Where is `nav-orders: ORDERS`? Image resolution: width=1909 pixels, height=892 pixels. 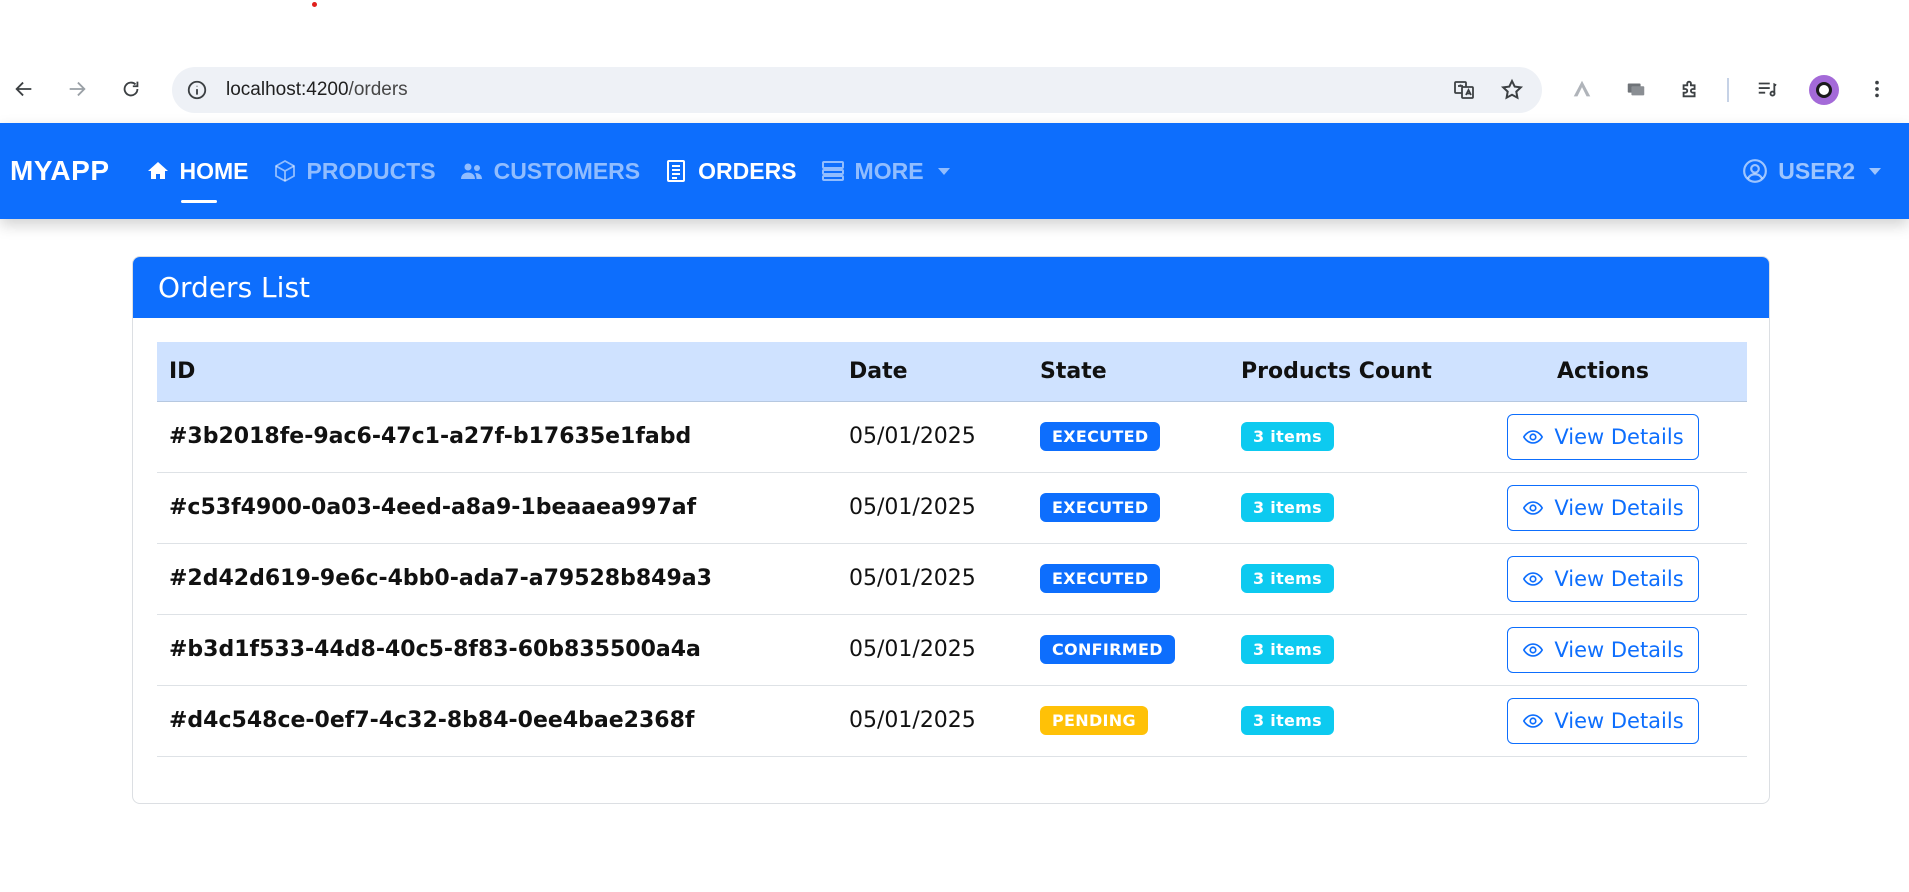
nav-orders: ORDERS is located at coordinates (730, 171).